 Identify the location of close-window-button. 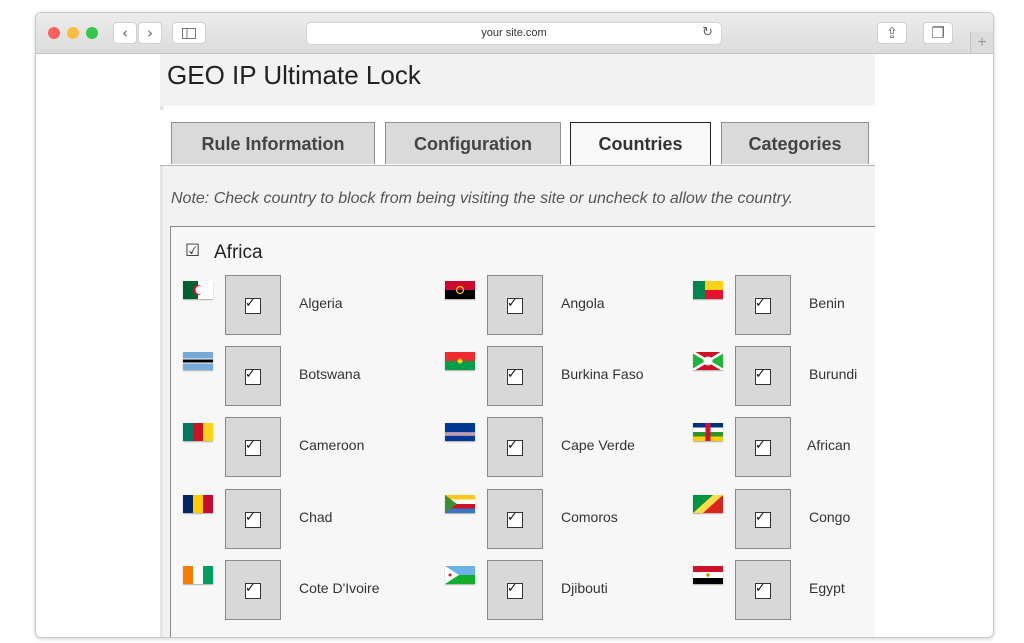
(54, 33).